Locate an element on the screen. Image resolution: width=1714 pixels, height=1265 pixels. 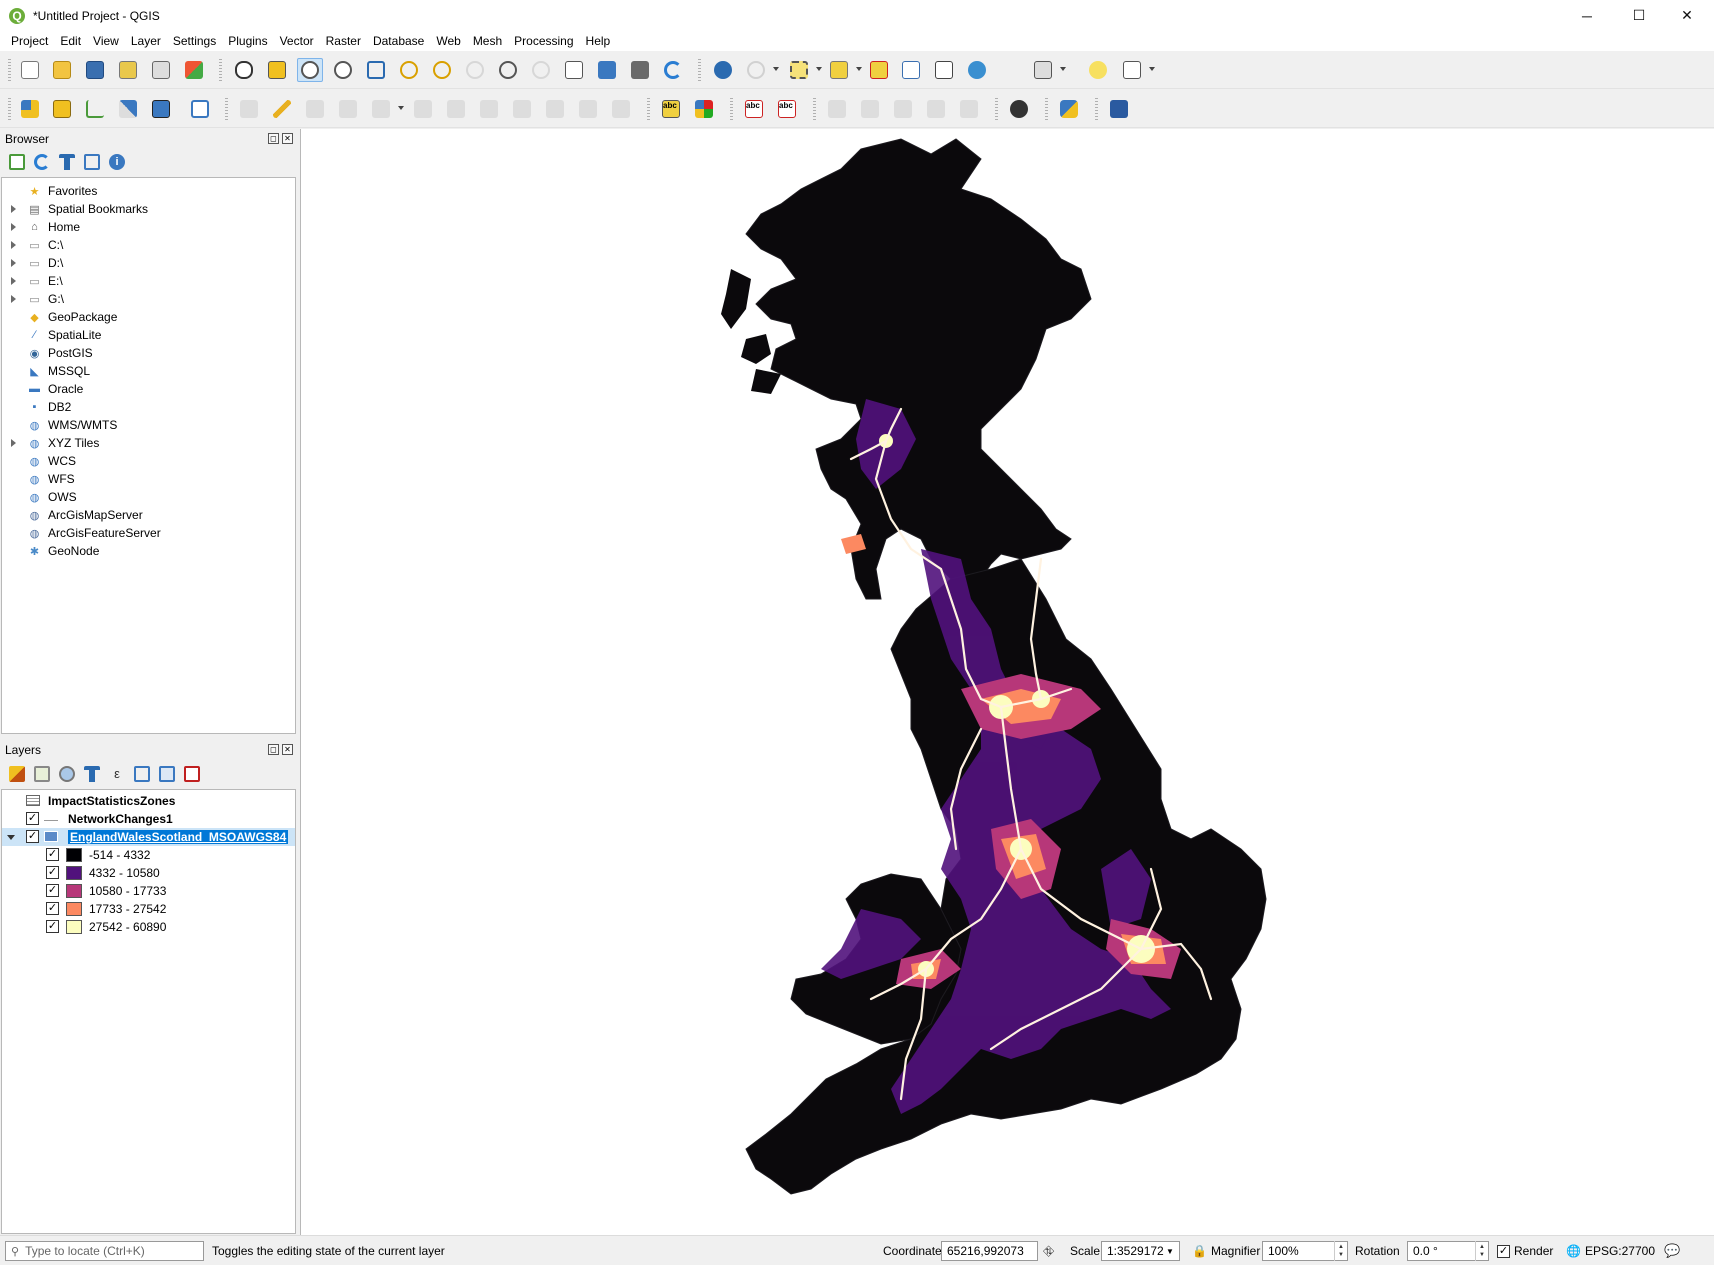
browser-item-oracle: ▬ Oracle is located at coordinates (147, 389).